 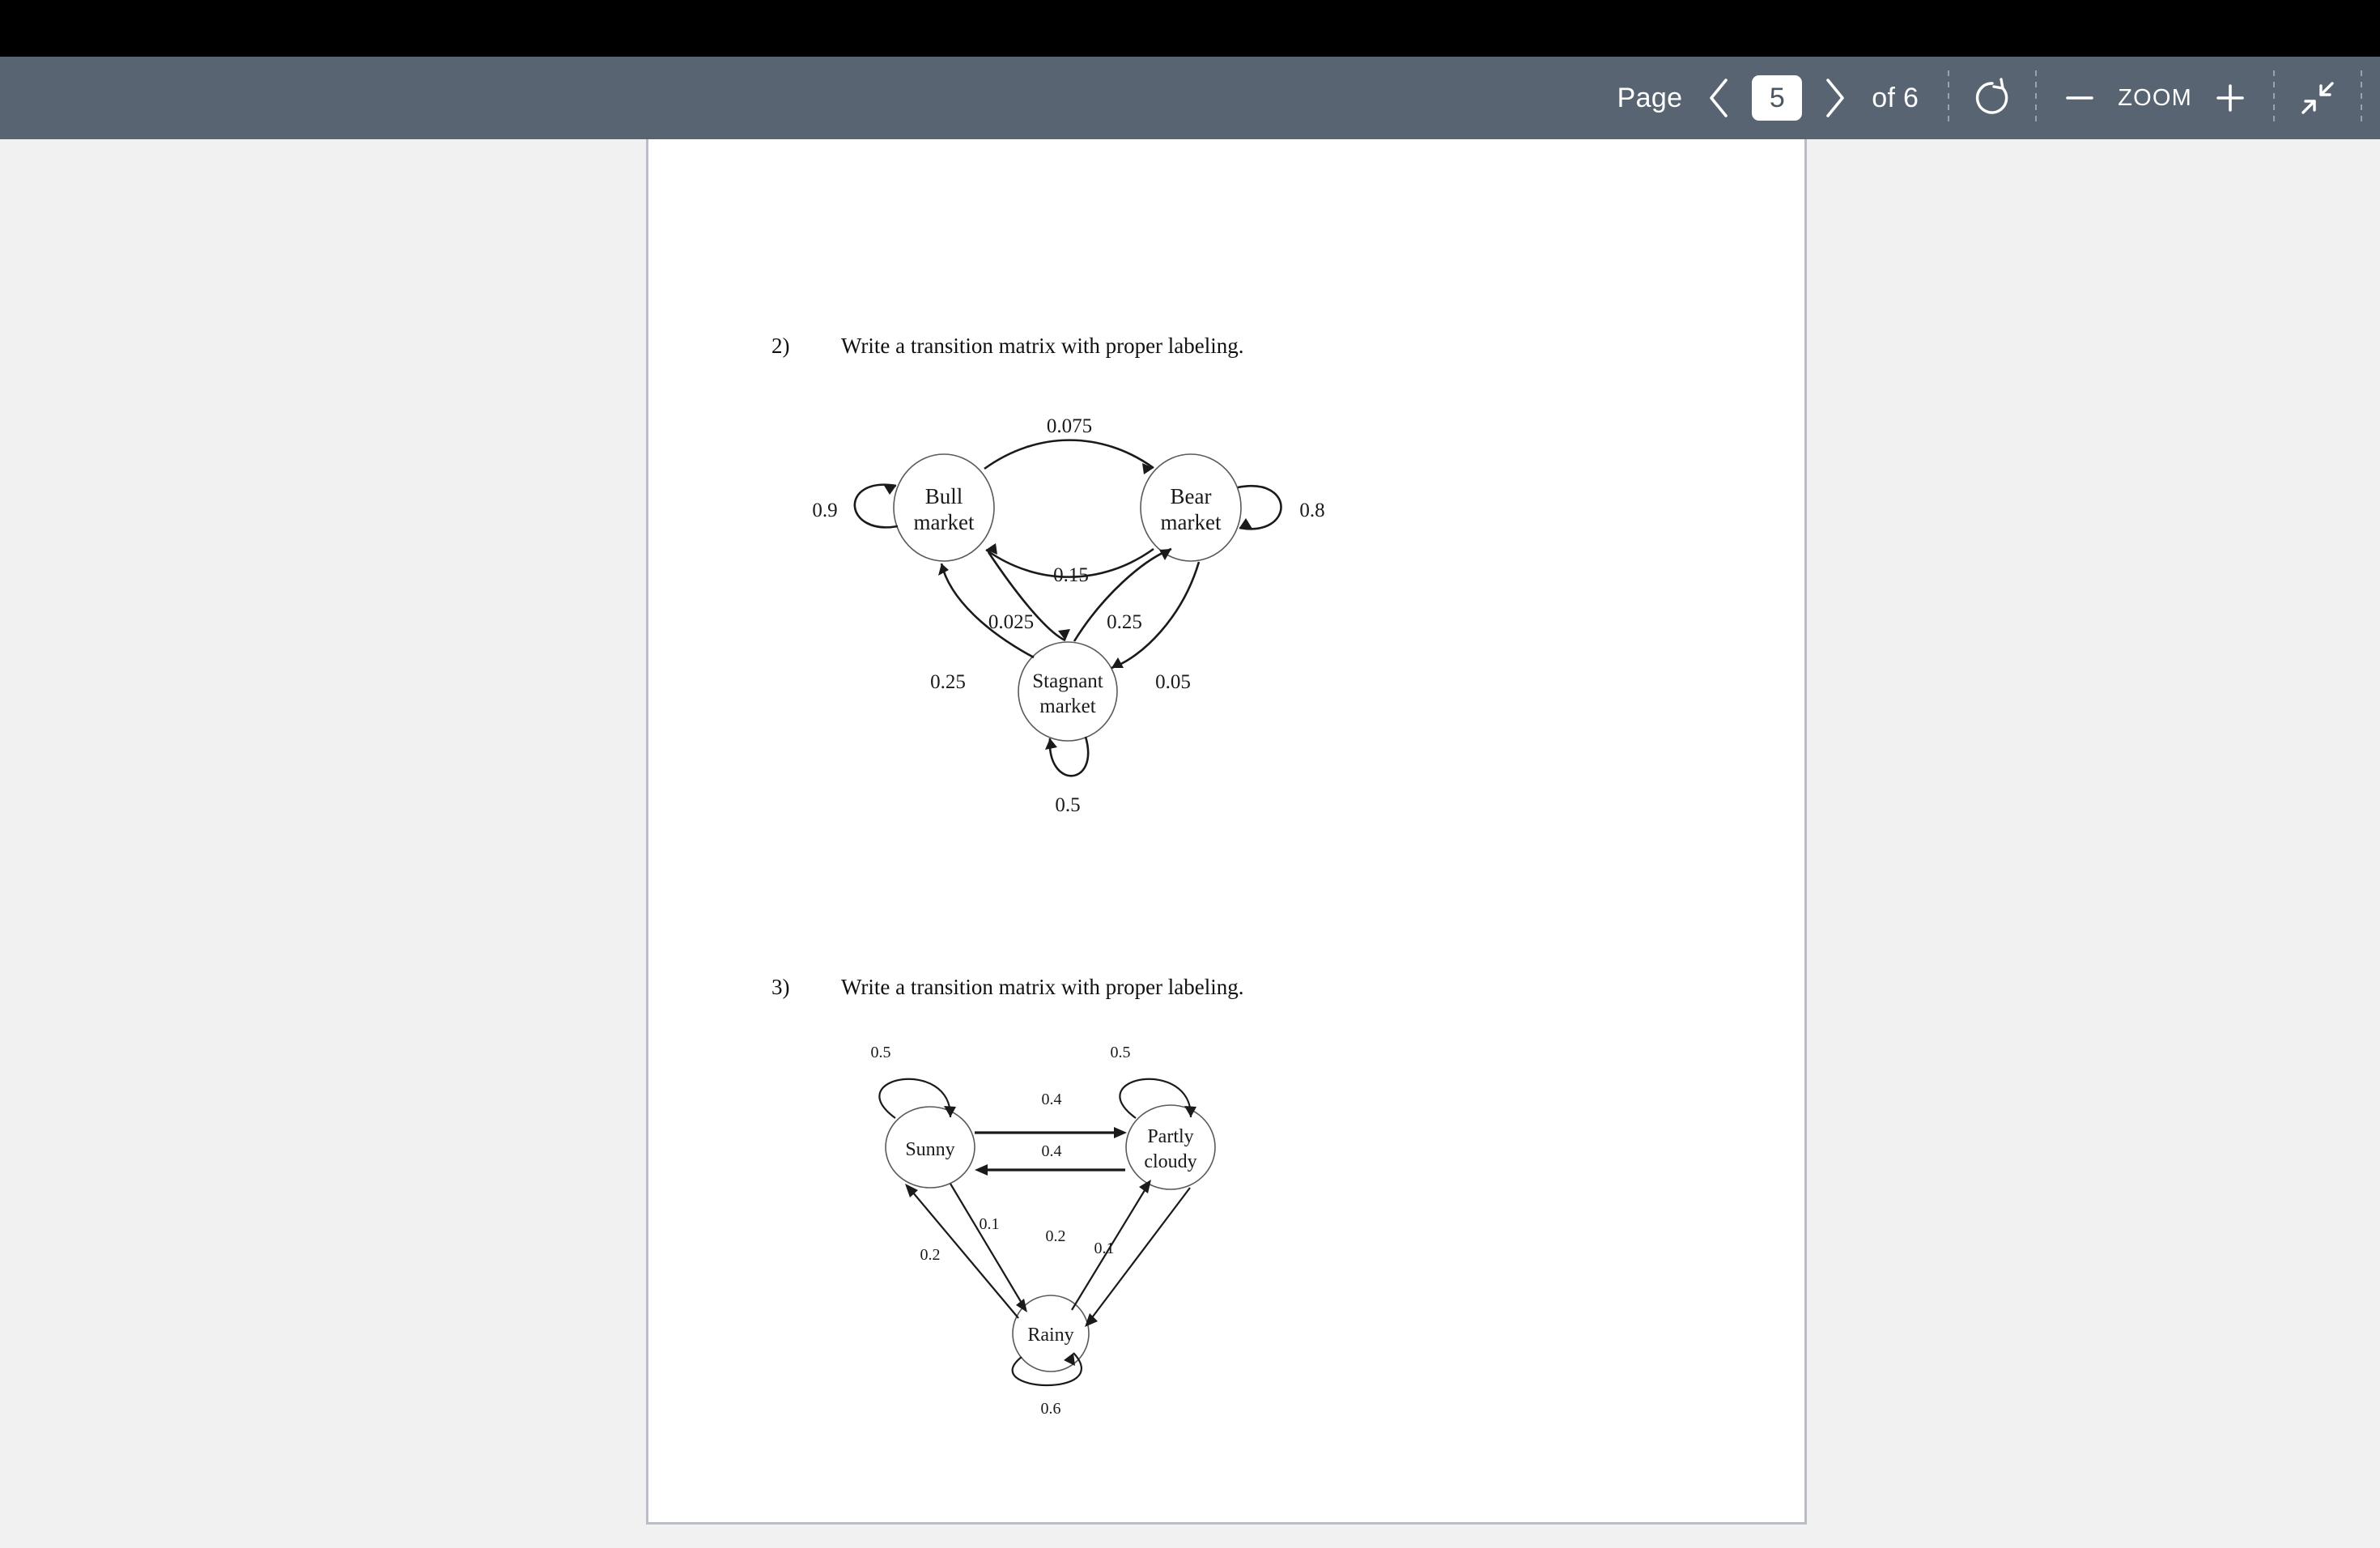 I want to click on plus-icon, so click(x=2230, y=98).